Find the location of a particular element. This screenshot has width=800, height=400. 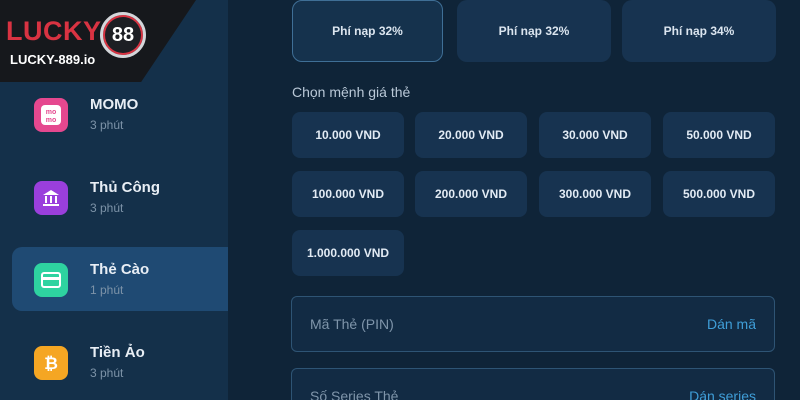

card-icon is located at coordinates (51, 280).